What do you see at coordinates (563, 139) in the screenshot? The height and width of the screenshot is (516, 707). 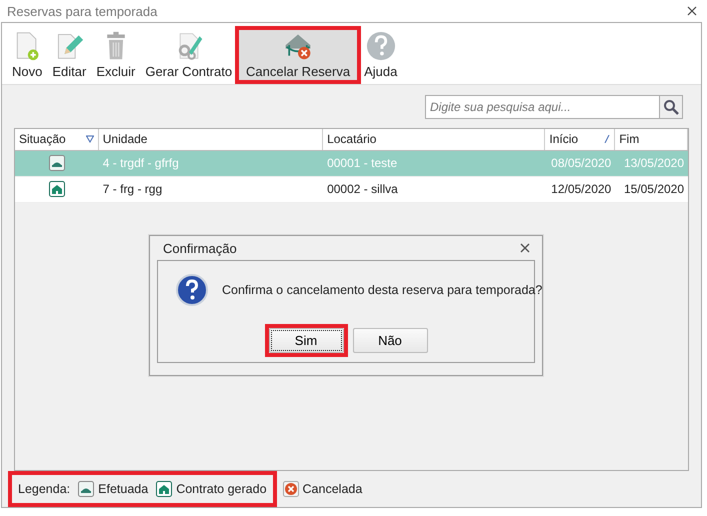 I see `column-header: Início` at bounding box center [563, 139].